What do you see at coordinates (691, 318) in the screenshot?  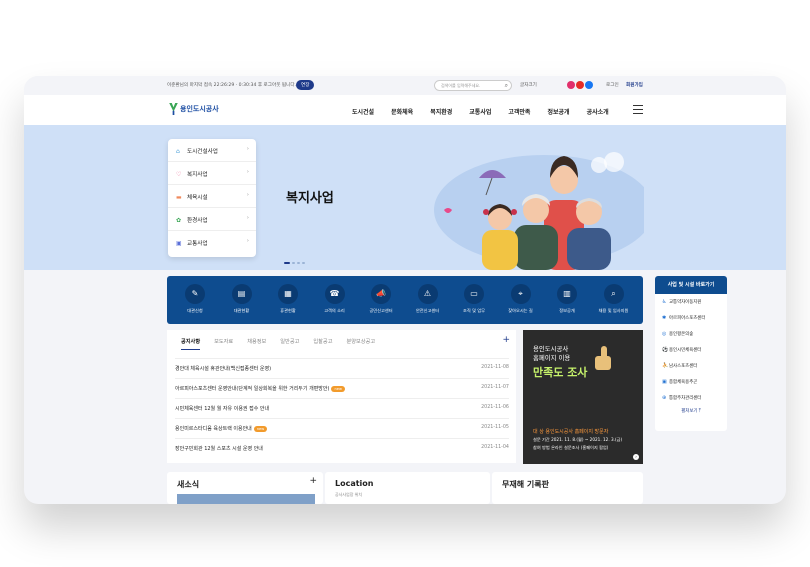 I see `shortcut-item: ✱ 아르피아스포츠센터` at bounding box center [691, 318].